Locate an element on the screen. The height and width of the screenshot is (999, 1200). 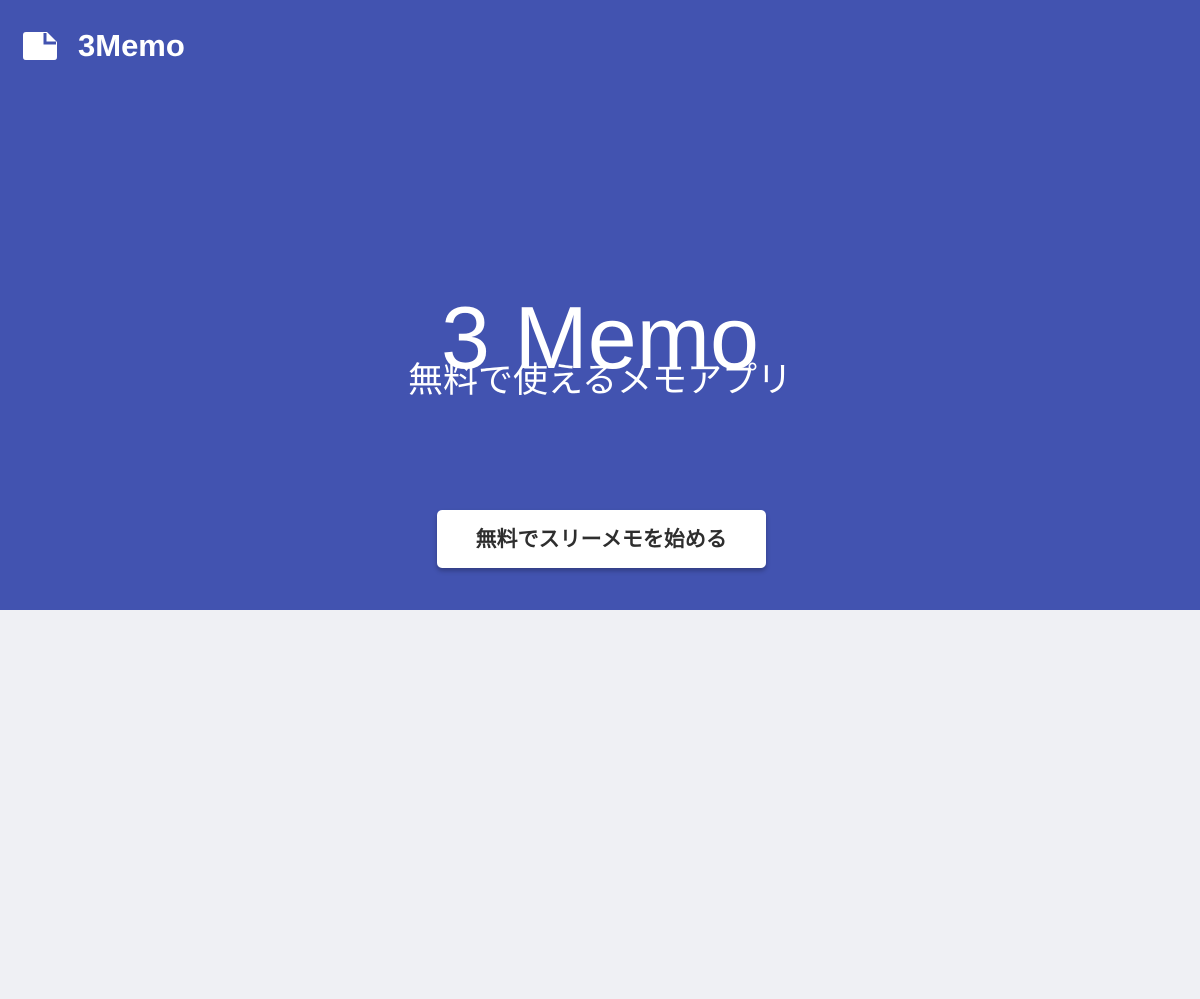
brand-name: 3Memo is located at coordinates (131, 45).